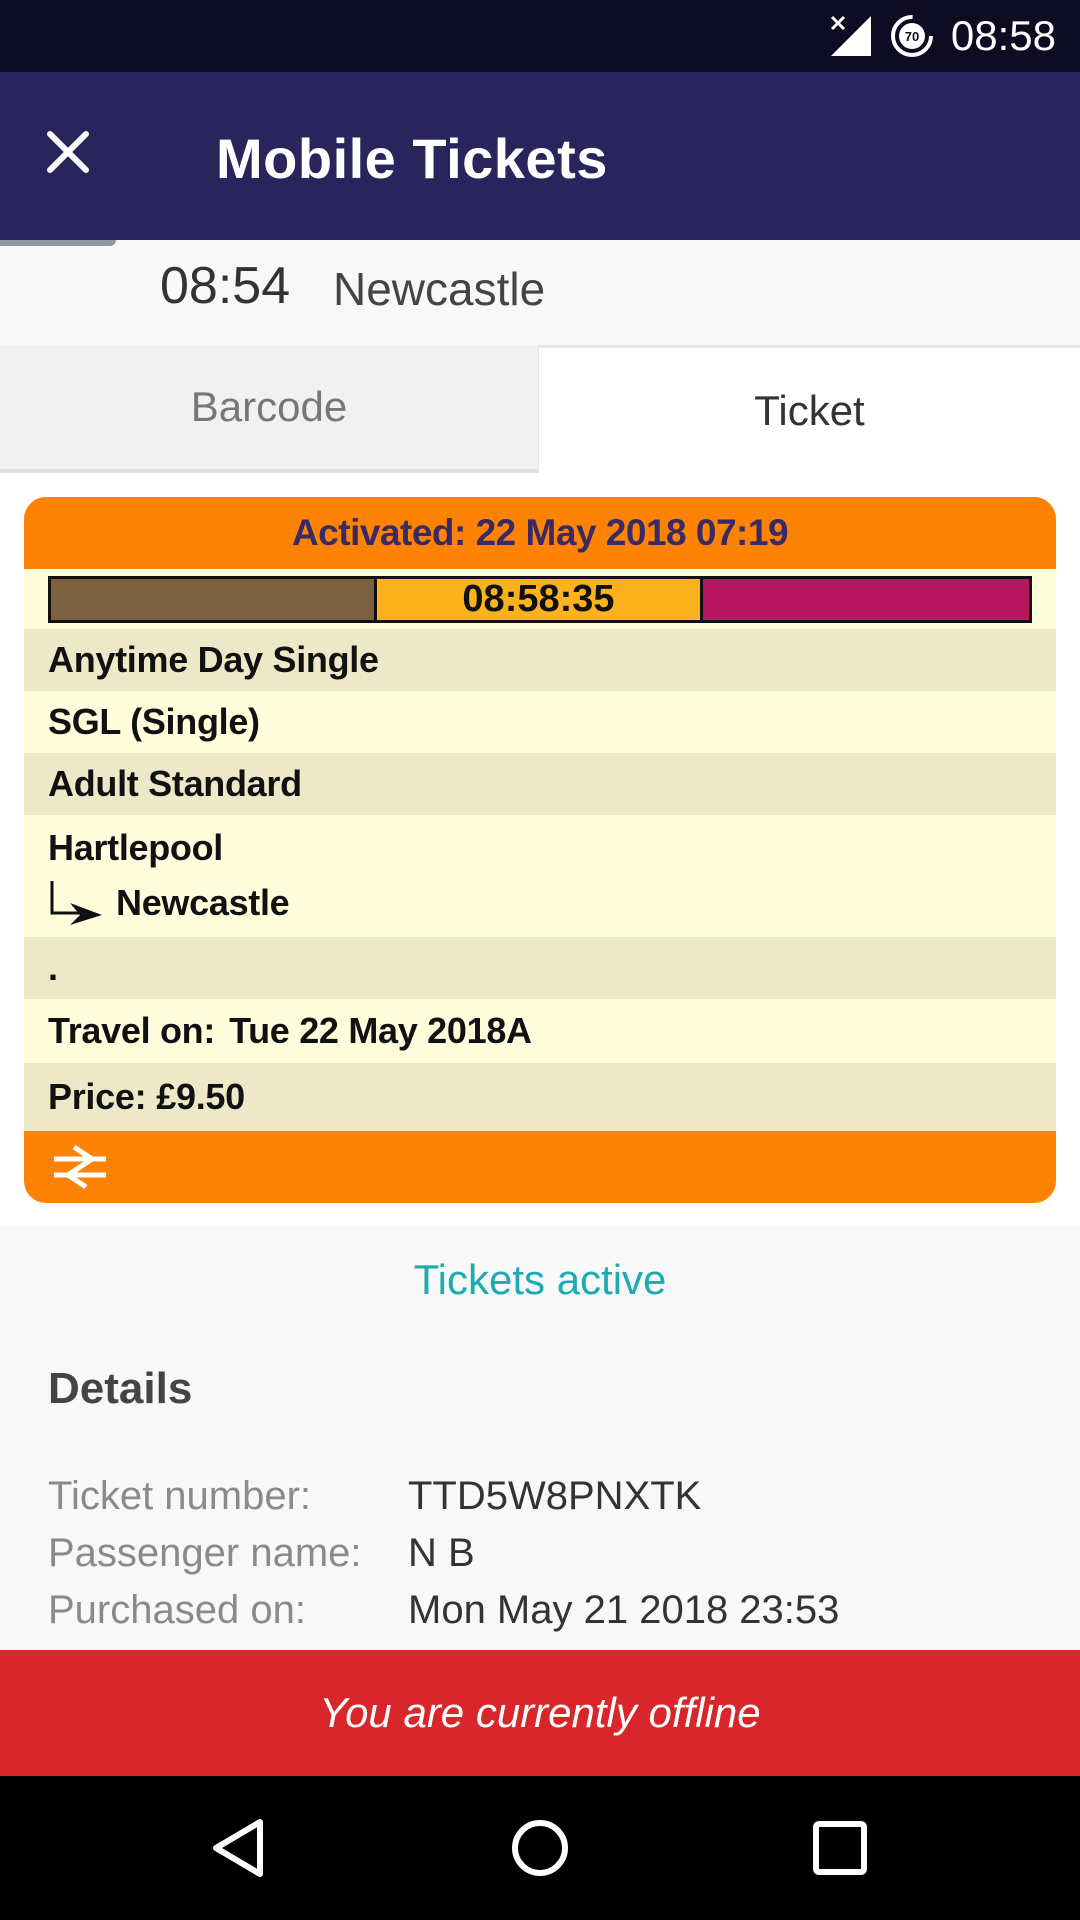 Image resolution: width=1080 pixels, height=1920 pixels. I want to click on journey-time: 08:54, so click(225, 286).